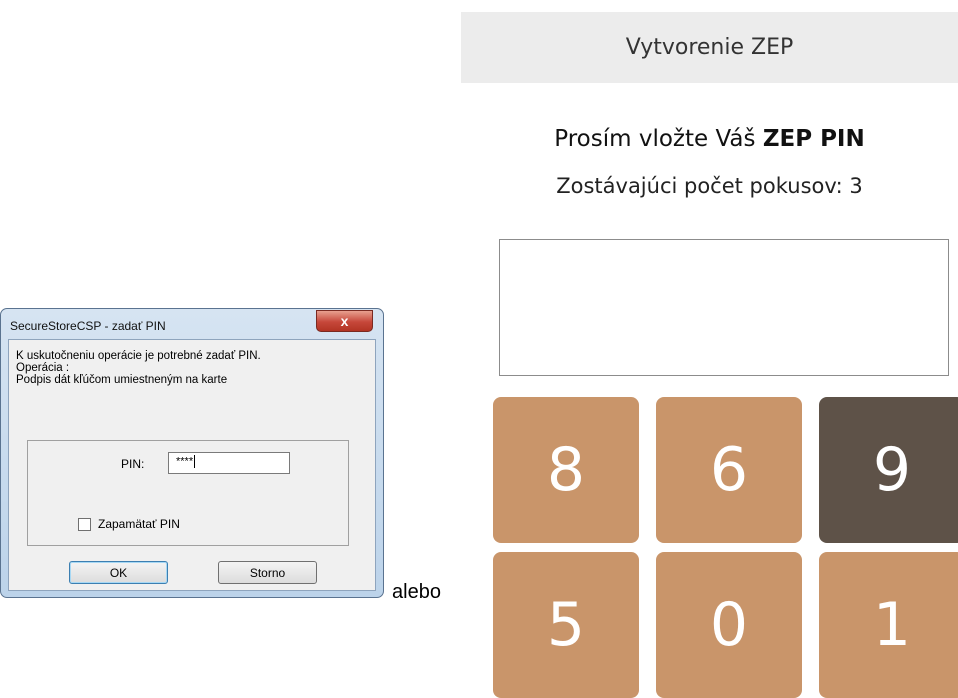  Describe the element at coordinates (566, 470) in the screenshot. I see `keypad-key: 8` at that location.